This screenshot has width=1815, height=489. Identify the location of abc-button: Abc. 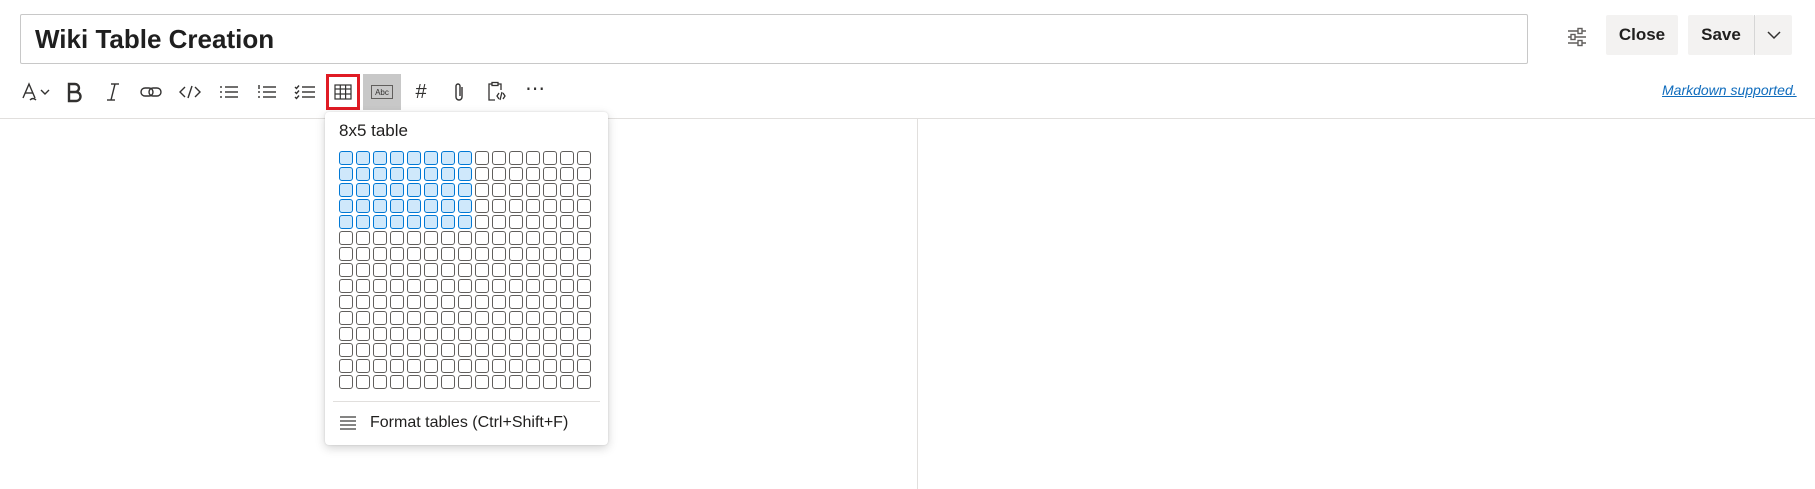
(382, 92).